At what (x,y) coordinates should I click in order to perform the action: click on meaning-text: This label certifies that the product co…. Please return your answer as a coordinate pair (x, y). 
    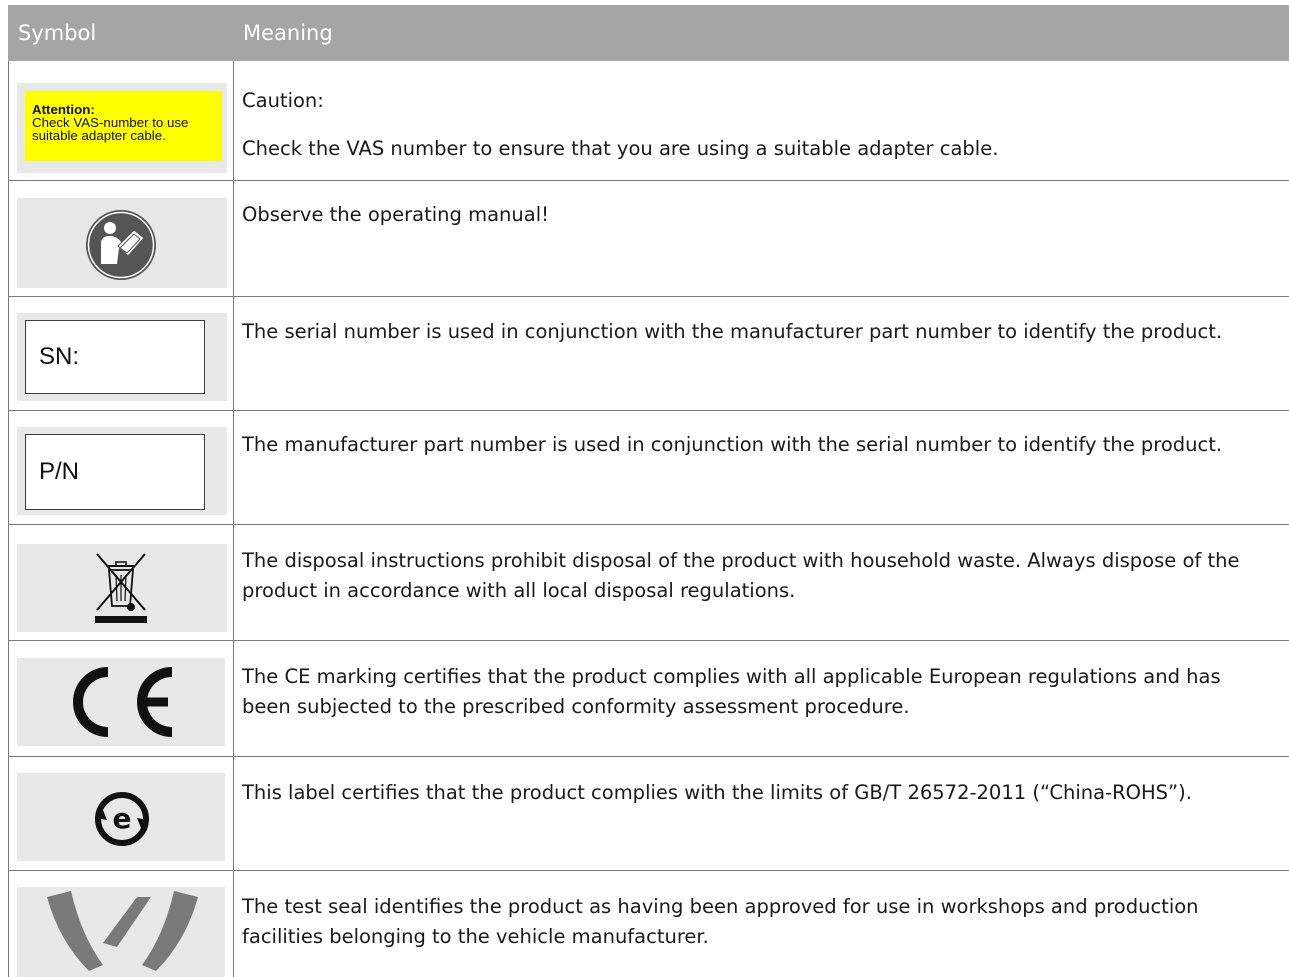
    Looking at the image, I should click on (717, 792).